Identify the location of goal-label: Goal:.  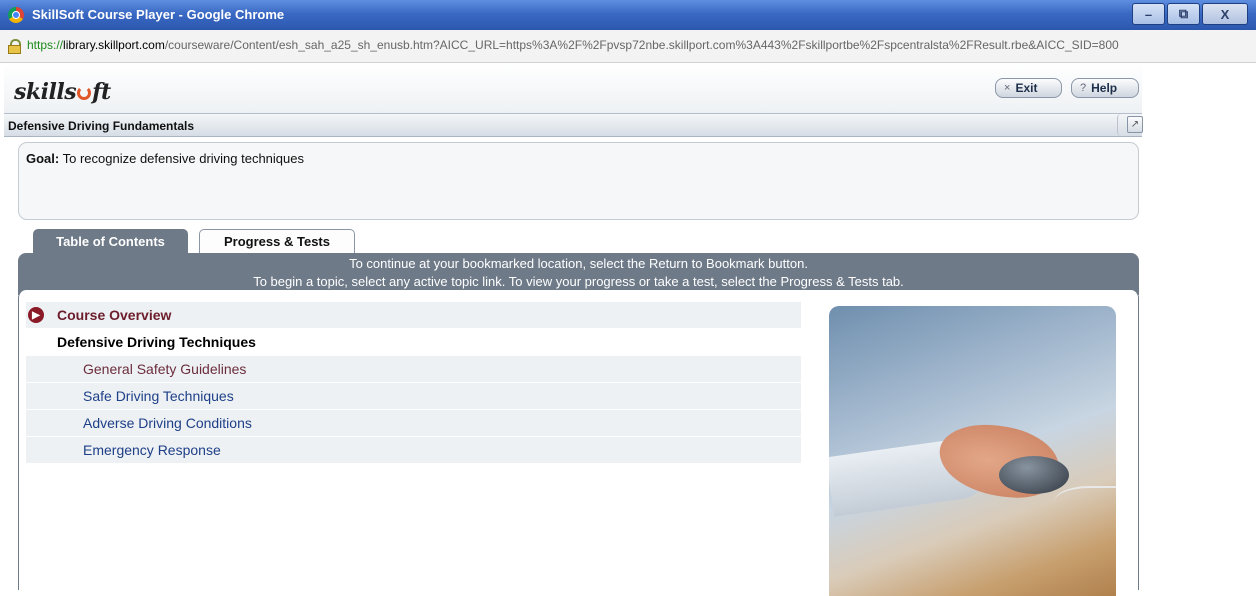
(43, 158).